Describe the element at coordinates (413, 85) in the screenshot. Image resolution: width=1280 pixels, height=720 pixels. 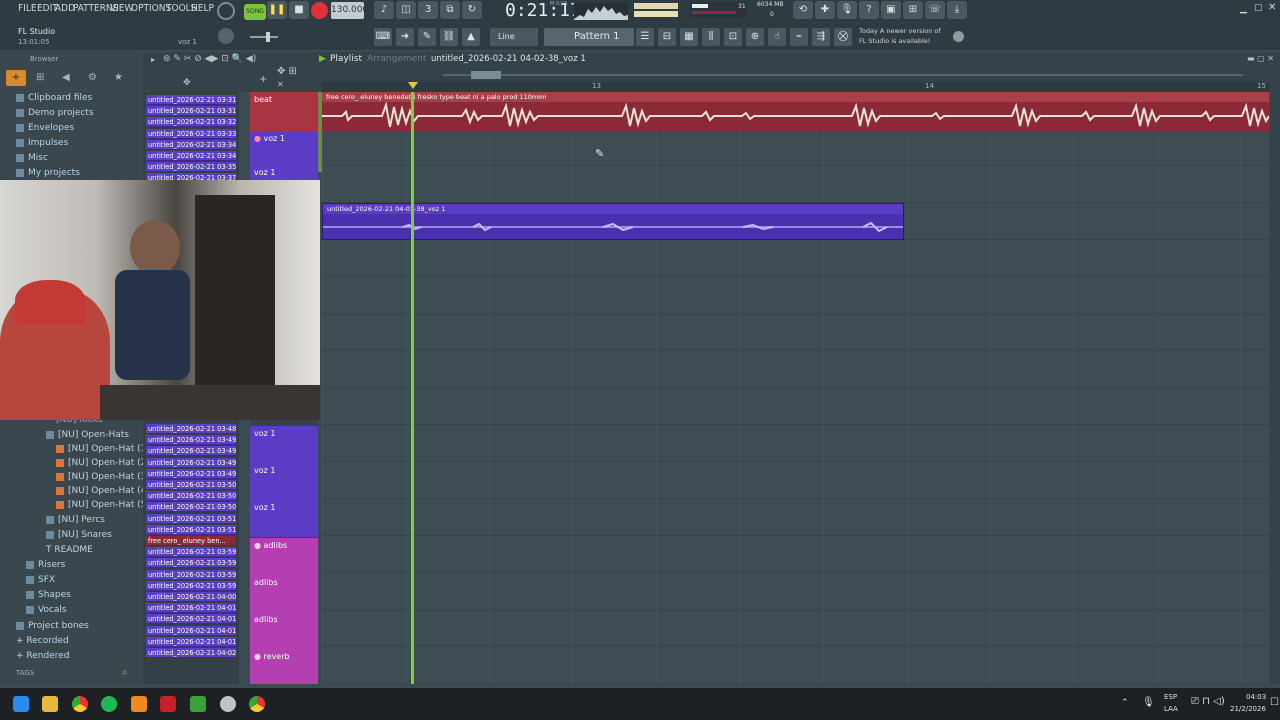
I see `song-position-marker-icon` at that location.